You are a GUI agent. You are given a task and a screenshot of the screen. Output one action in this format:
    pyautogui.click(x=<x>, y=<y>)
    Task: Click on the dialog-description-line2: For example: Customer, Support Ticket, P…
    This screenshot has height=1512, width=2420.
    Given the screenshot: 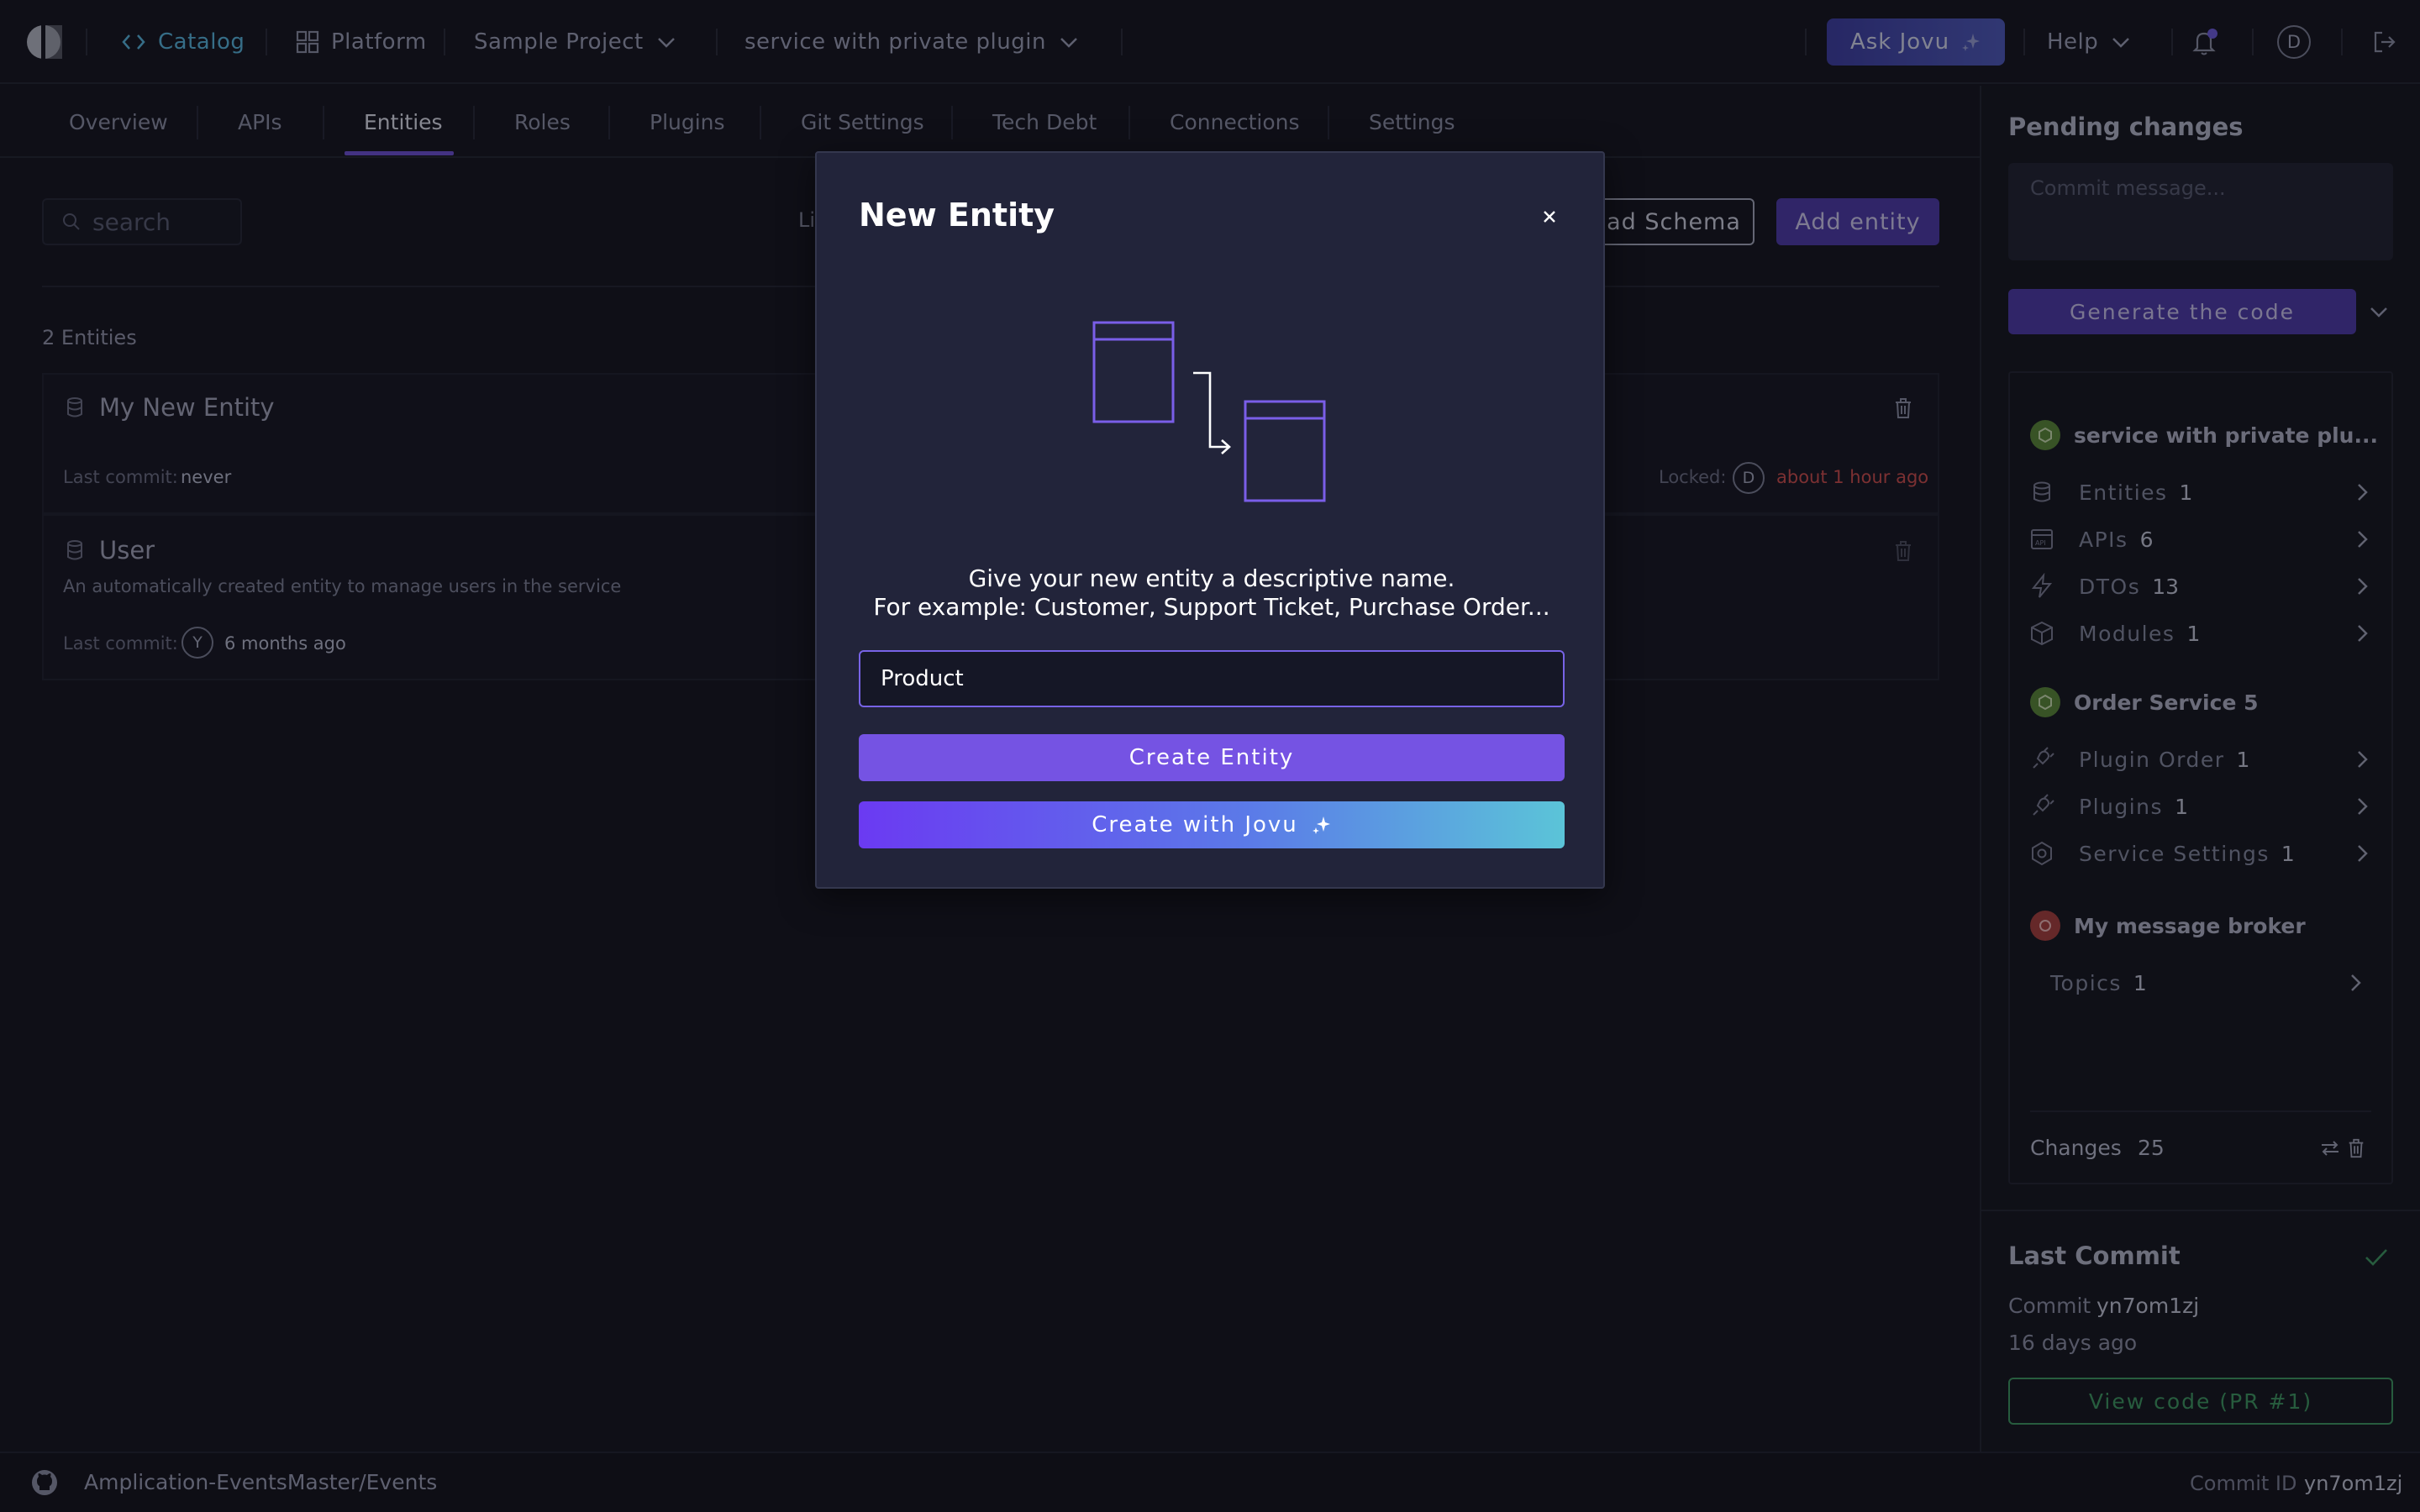 What is the action you would take?
    pyautogui.click(x=1211, y=607)
    